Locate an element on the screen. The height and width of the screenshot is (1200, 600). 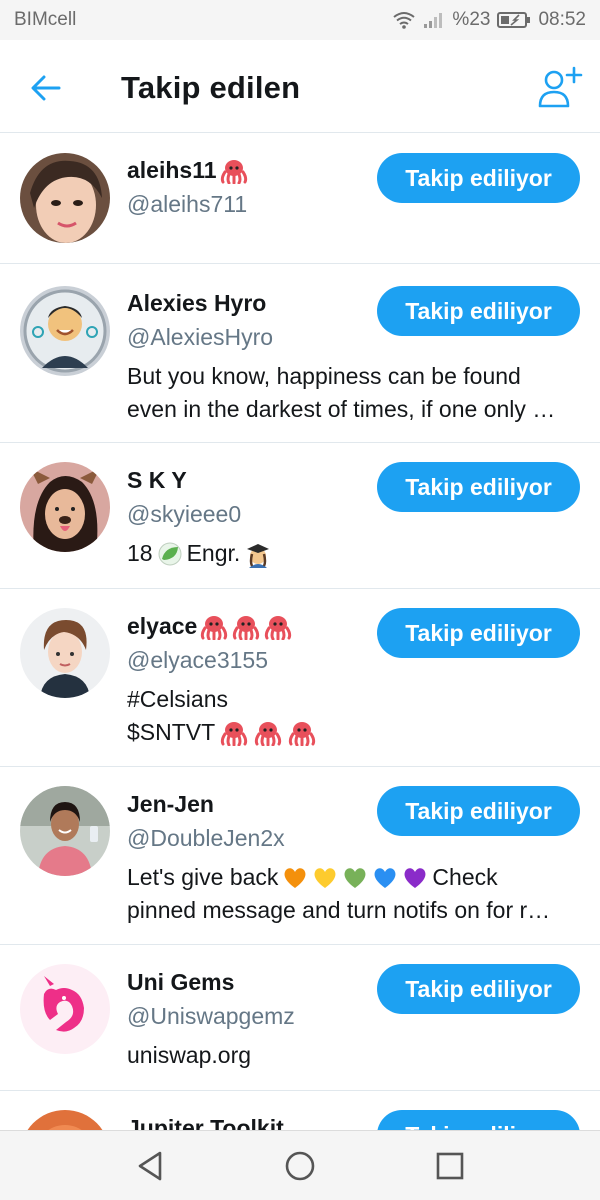
battery-percent: %23 is located at coordinates (471, 19).